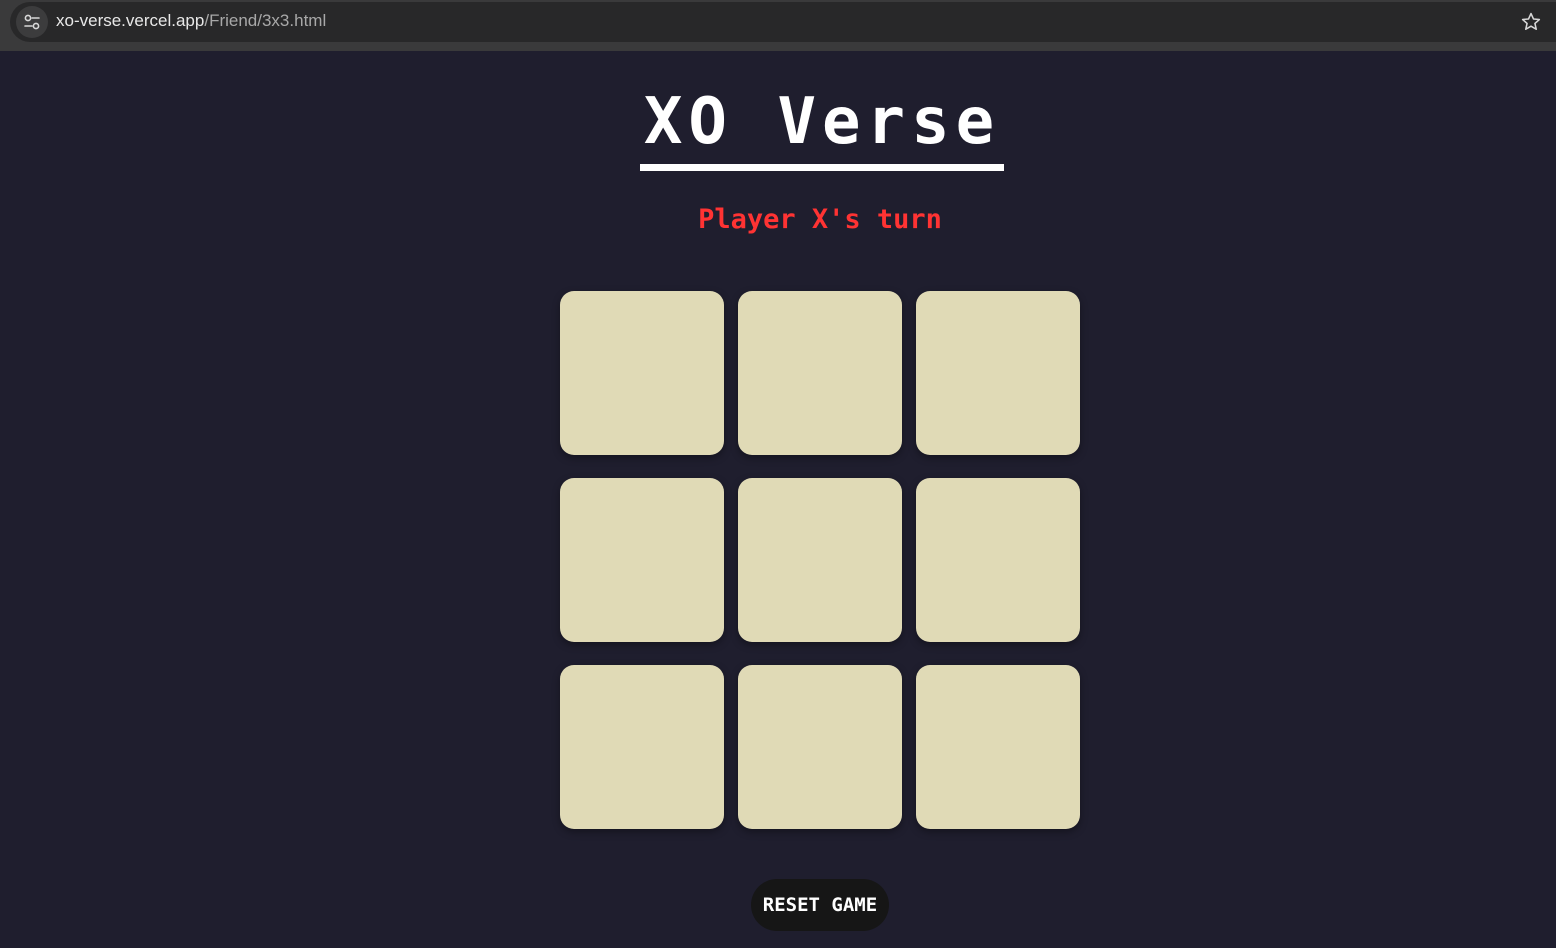  What do you see at coordinates (783, 22) in the screenshot?
I see `address-bar: xo-verse.vercel.app/Friend/3x3.html` at bounding box center [783, 22].